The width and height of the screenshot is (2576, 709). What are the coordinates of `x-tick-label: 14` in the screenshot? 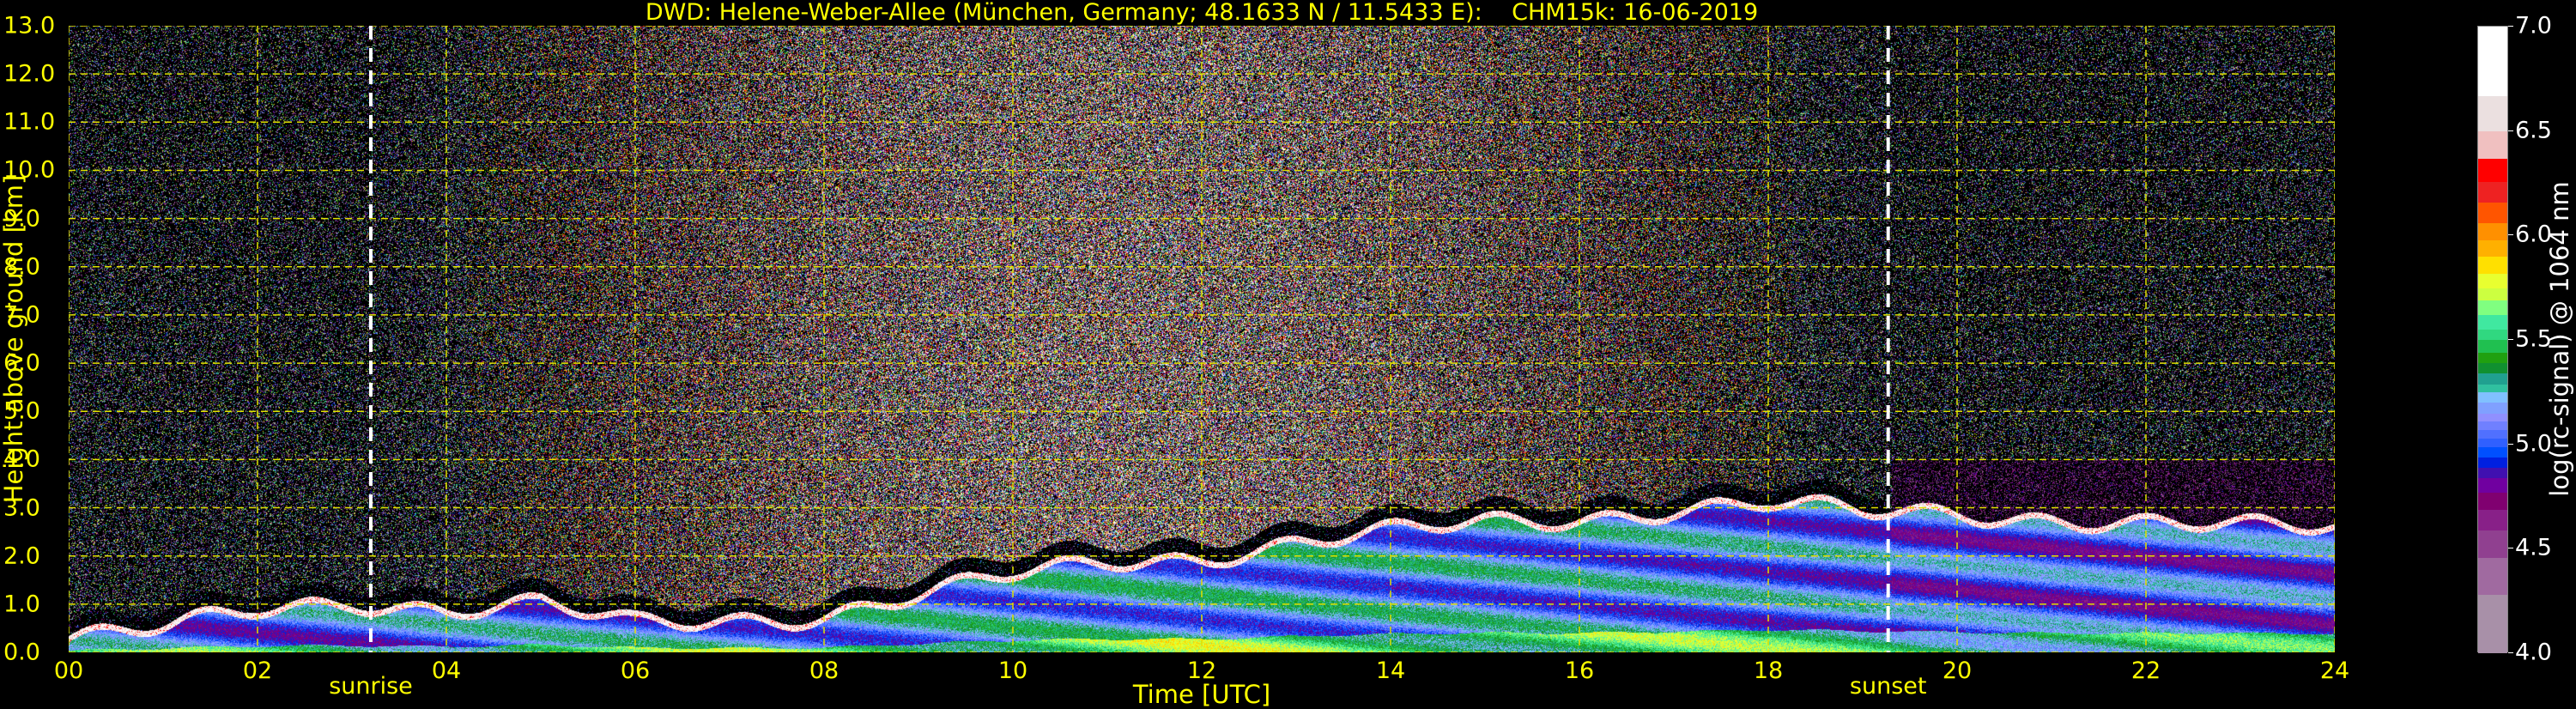 It's located at (1390, 670).